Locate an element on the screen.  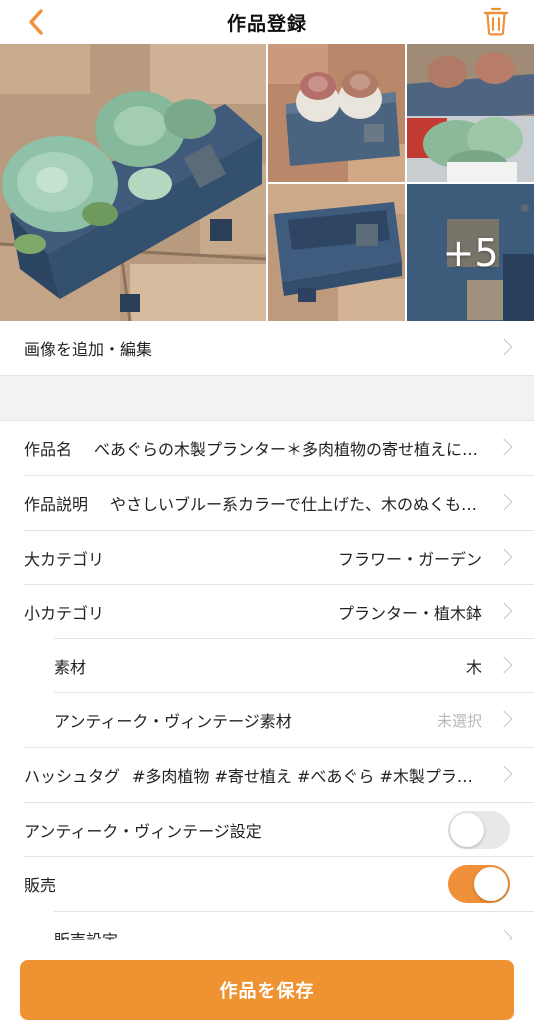
antique-material-row: アンティーク・ヴィンテージ素材 未選択 is located at coordinates (267, 720).